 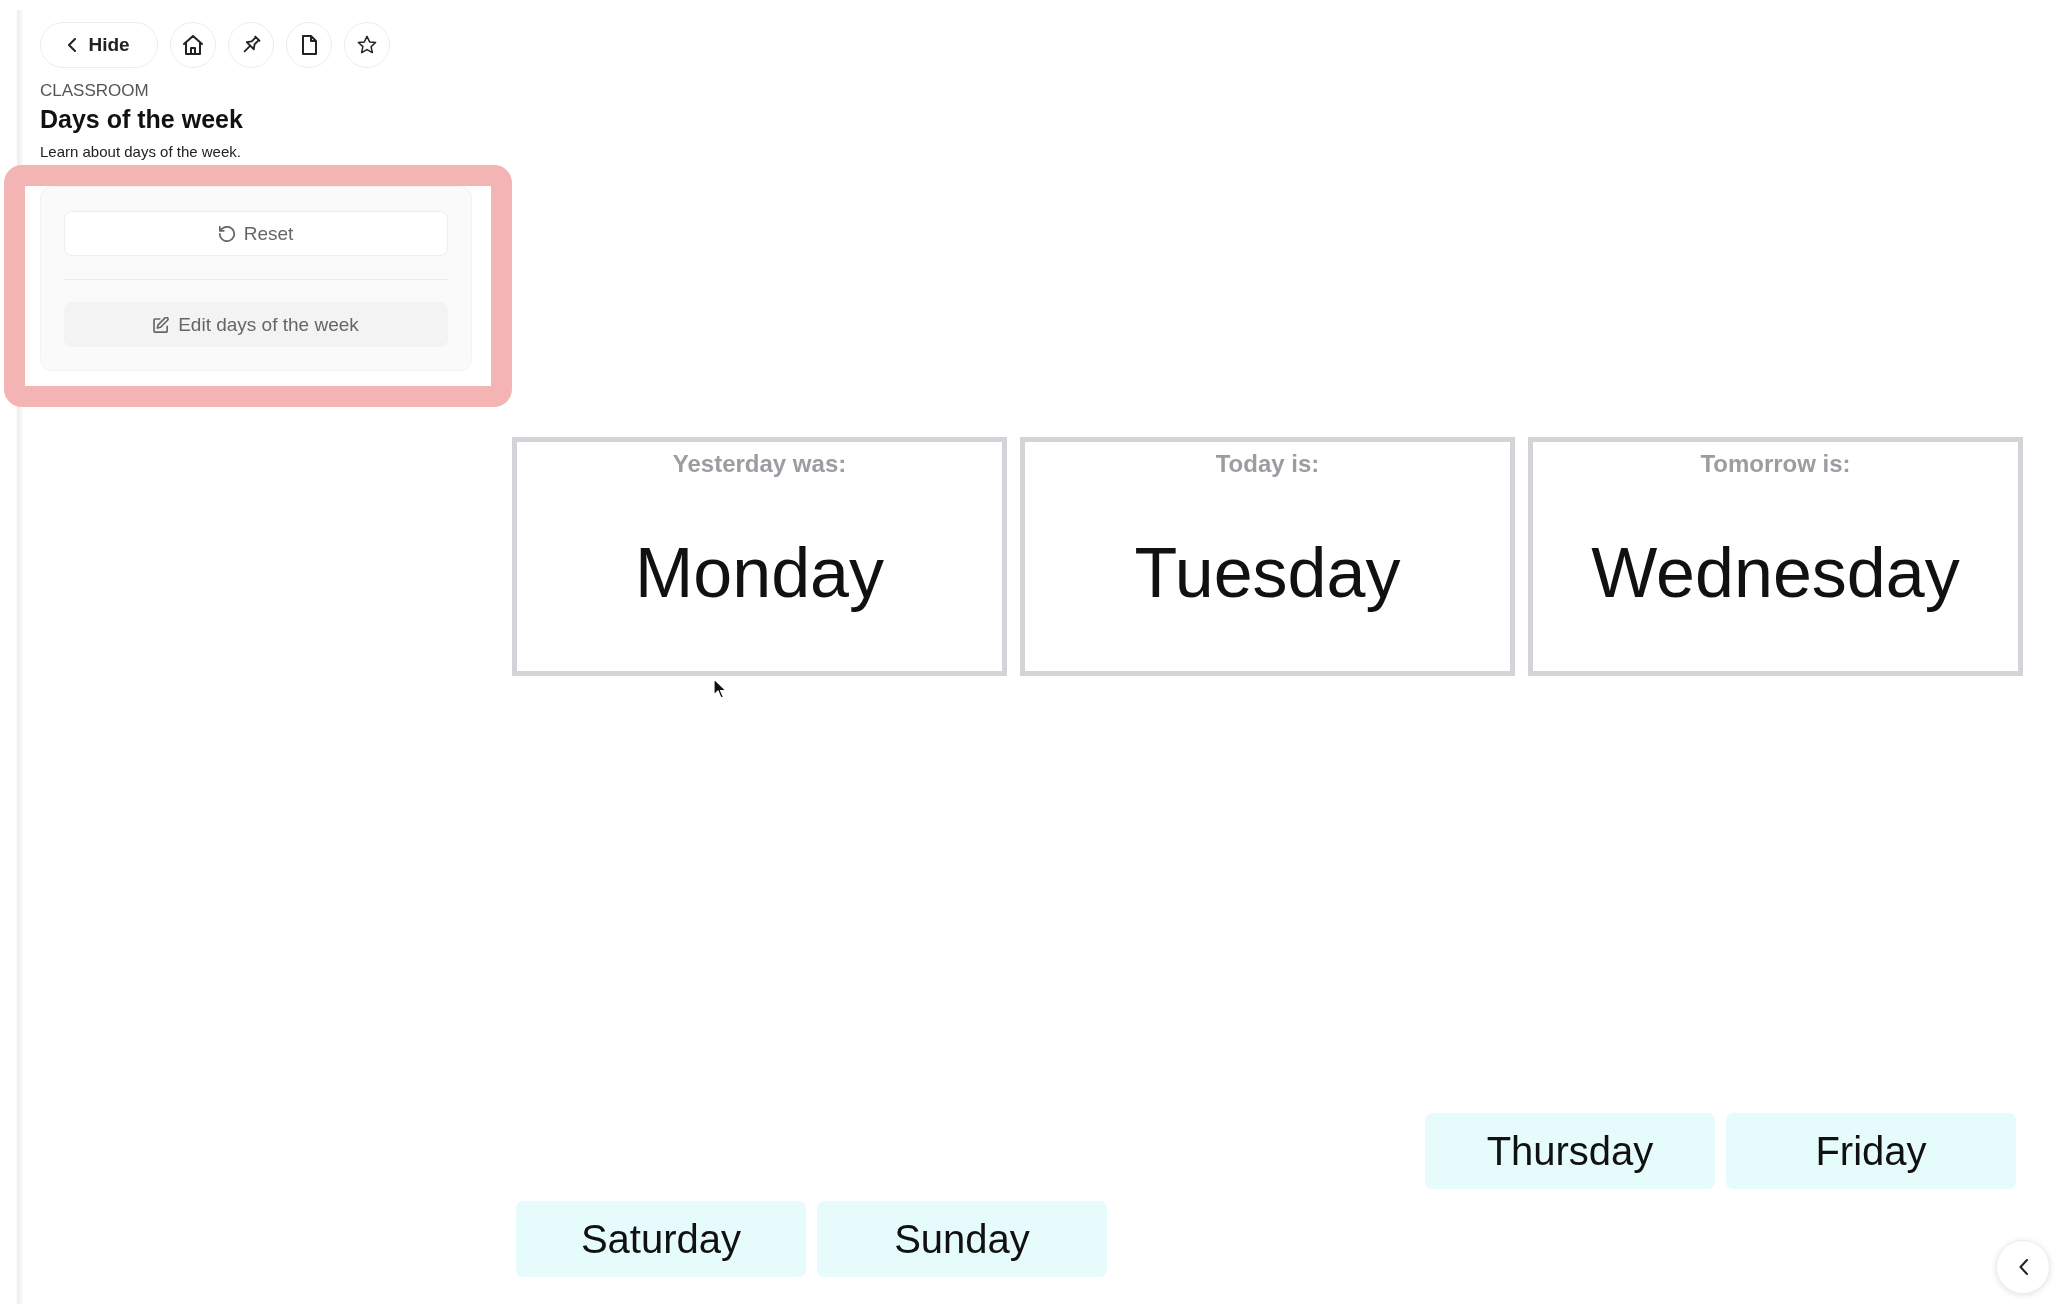 What do you see at coordinates (1775, 464) in the screenshot?
I see `card-label: Tomorrow is:` at bounding box center [1775, 464].